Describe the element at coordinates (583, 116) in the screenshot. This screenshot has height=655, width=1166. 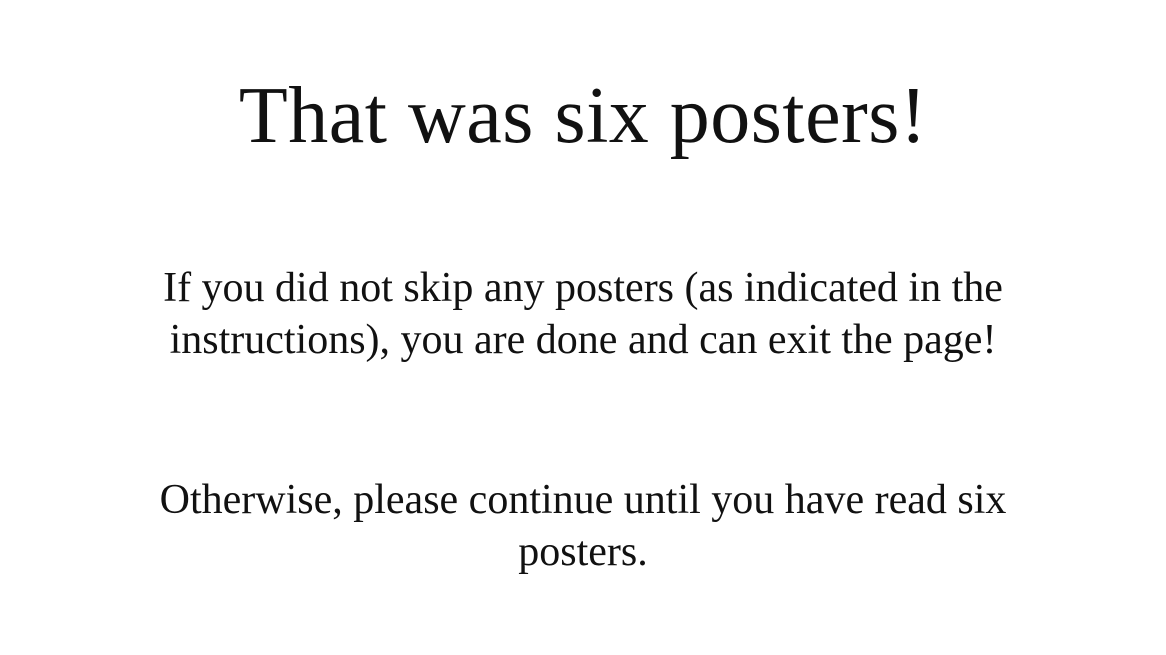
I see `slide-title: That was six posters!` at that location.